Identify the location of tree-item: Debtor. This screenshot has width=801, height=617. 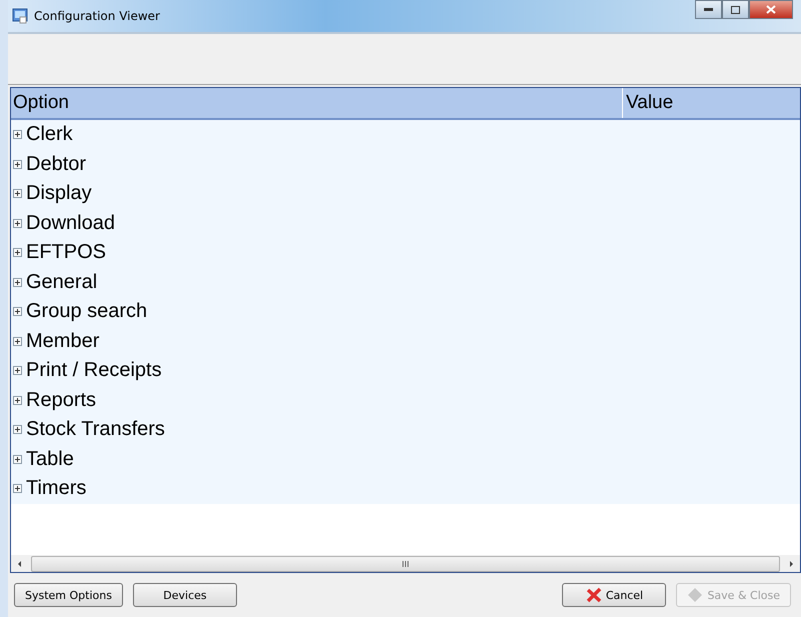
(56, 164).